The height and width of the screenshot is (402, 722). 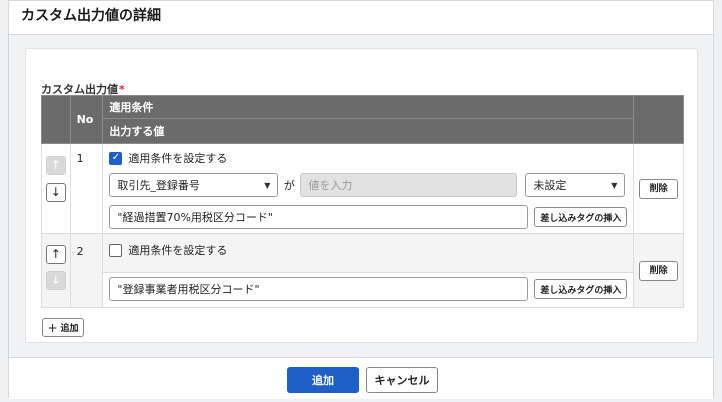 I want to click on output-value-input: "登録事業者用税区分コード", so click(x=319, y=289).